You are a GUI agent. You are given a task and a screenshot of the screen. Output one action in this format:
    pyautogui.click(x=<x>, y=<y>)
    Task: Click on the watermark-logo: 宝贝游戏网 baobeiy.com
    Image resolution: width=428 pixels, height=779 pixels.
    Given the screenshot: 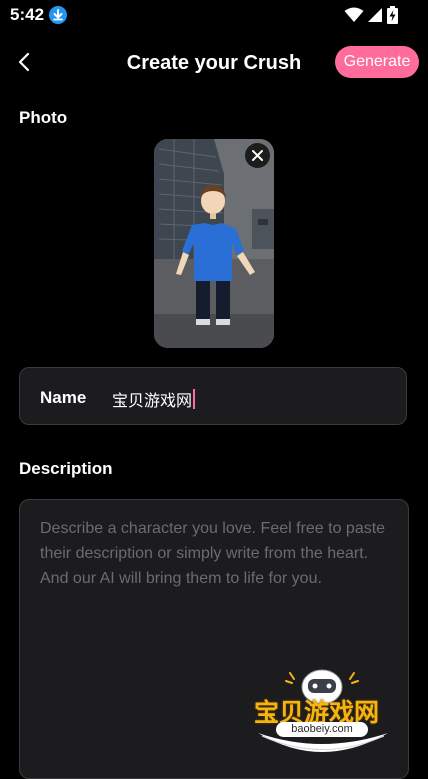 What is the action you would take?
    pyautogui.click(x=325, y=712)
    